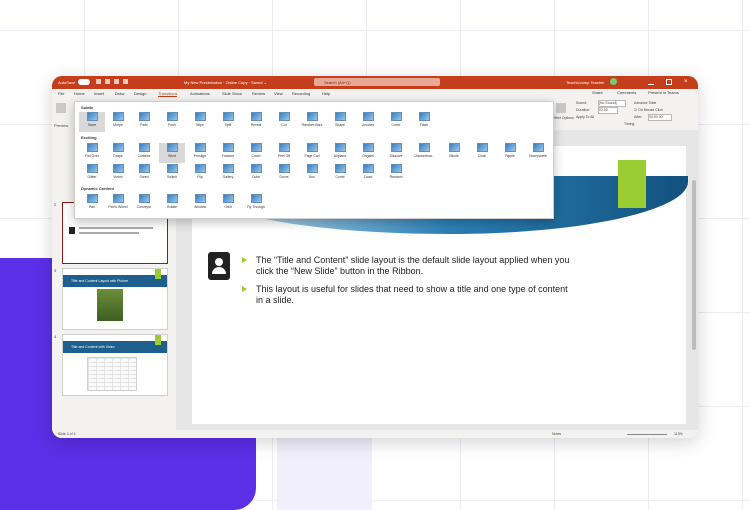  Describe the element at coordinates (556, 434) in the screenshot. I see `notes-button: Notes` at that location.